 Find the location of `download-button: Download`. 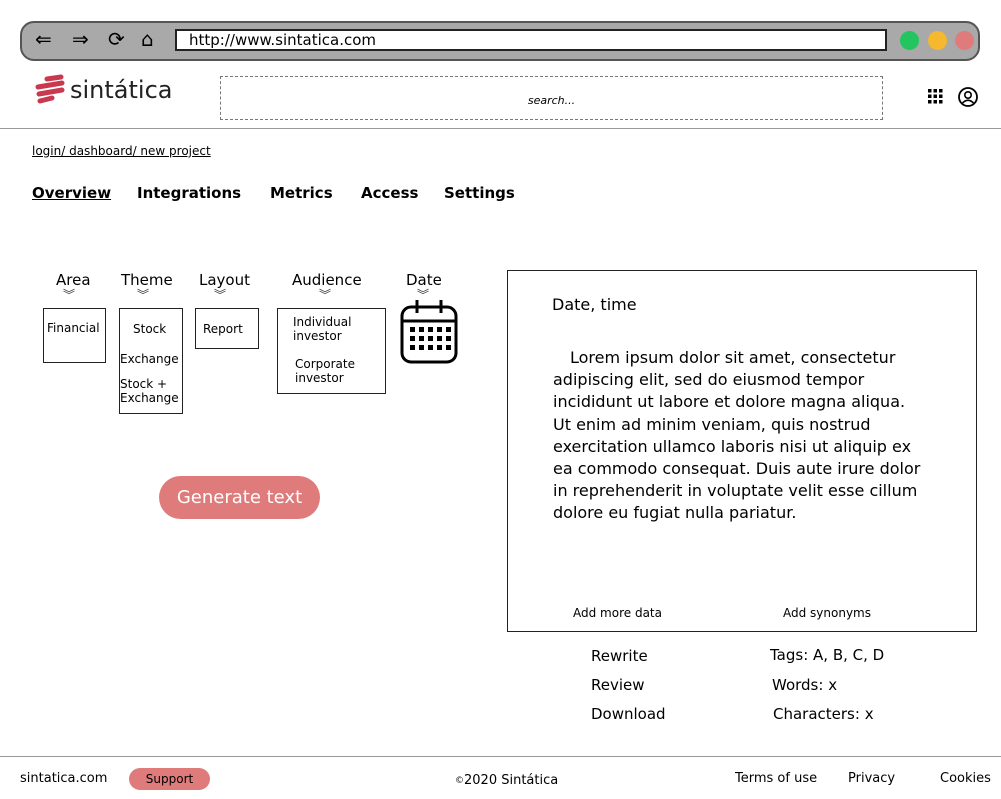

download-button: Download is located at coordinates (628, 714).